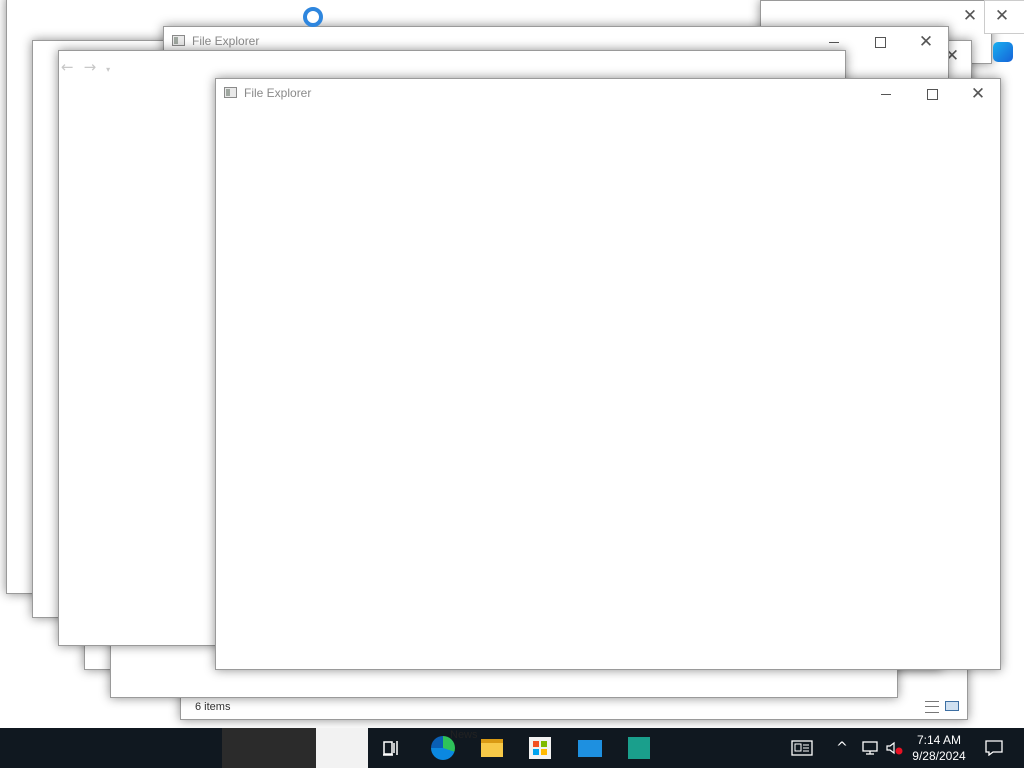 The image size is (1024, 768). I want to click on forward-arrow-icon: →, so click(95, 67).